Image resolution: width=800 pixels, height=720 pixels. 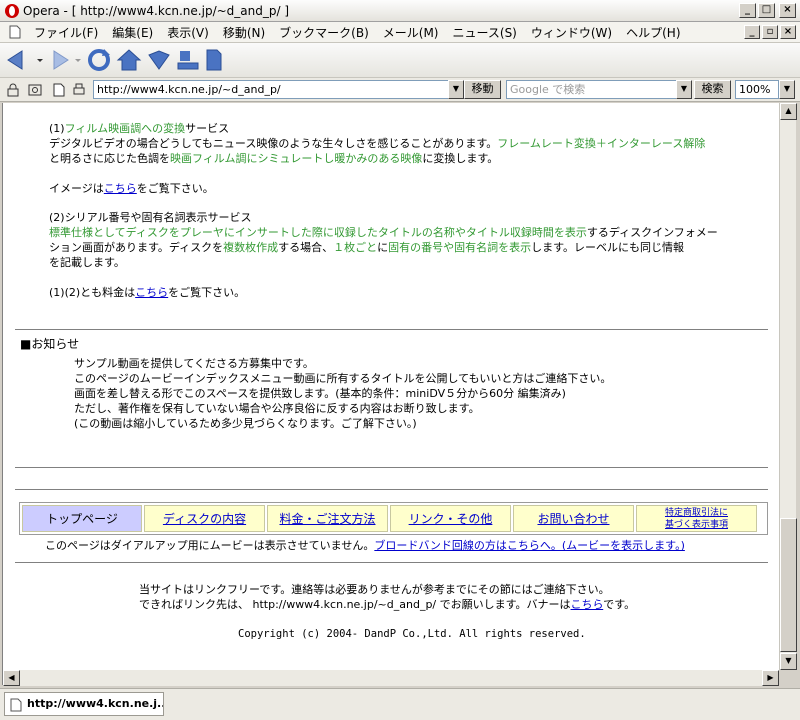 I want to click on zoom-select: 100%, so click(x=757, y=89).